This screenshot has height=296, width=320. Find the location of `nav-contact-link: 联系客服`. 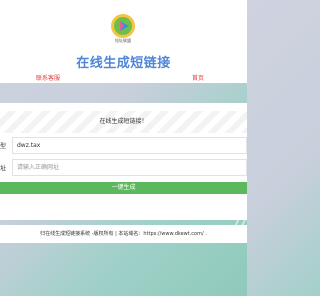

nav-contact-link: 联系客服 is located at coordinates (48, 77).